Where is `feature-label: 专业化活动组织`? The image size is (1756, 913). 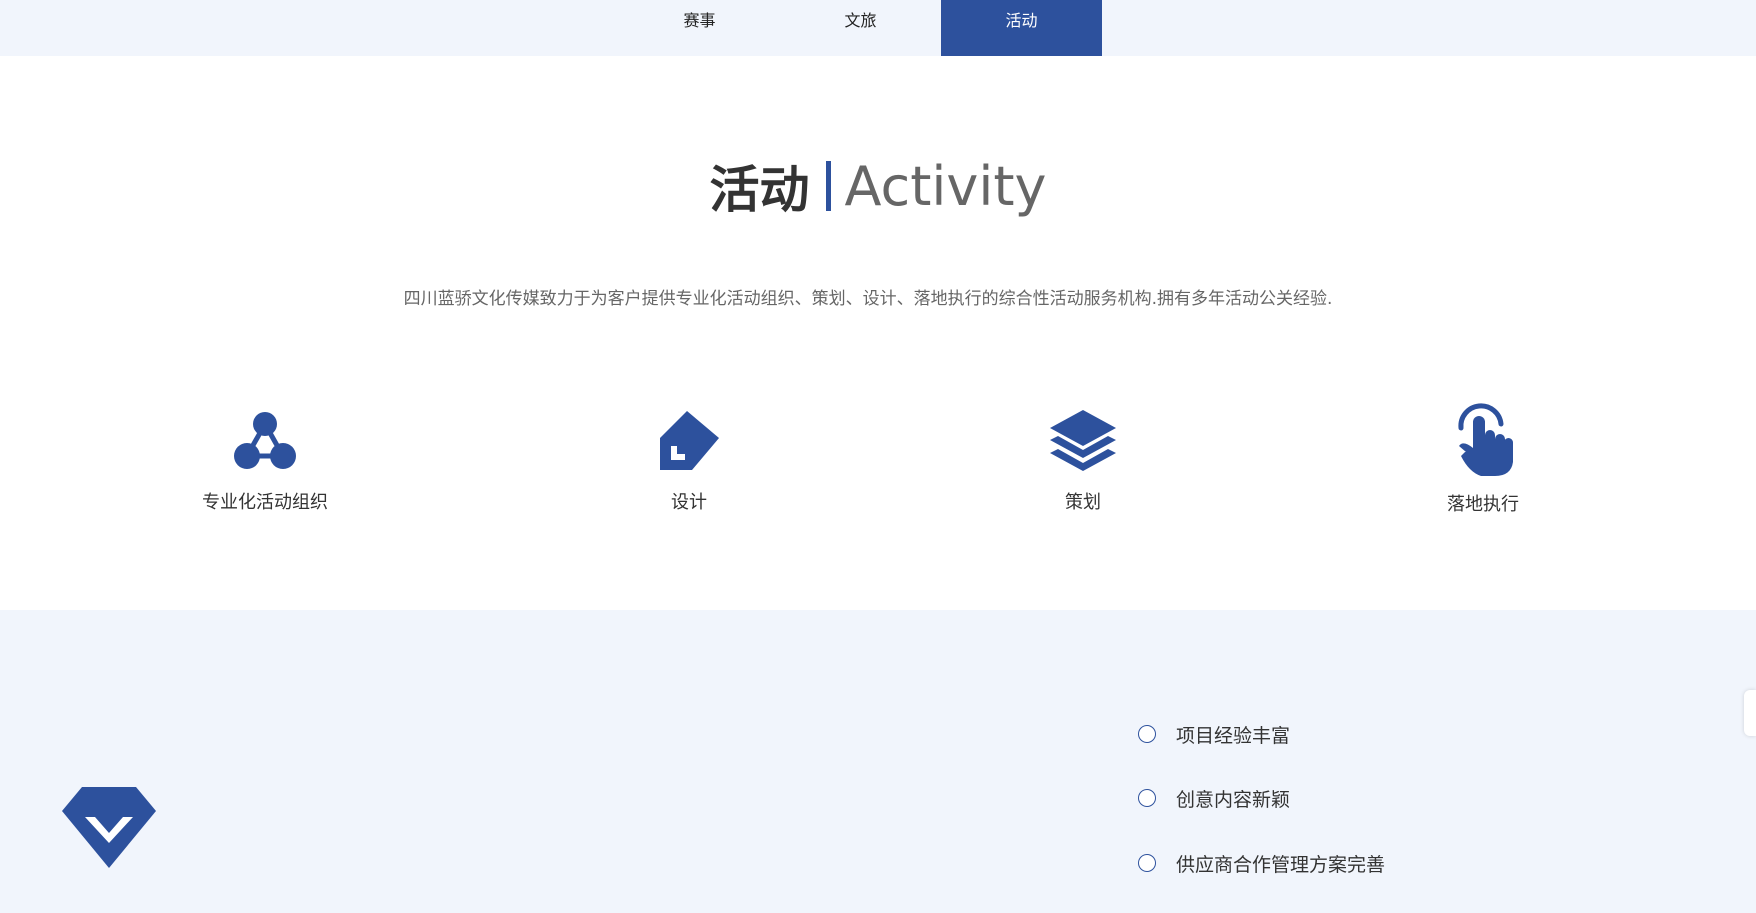
feature-label: 专业化活动组织 is located at coordinates (265, 502).